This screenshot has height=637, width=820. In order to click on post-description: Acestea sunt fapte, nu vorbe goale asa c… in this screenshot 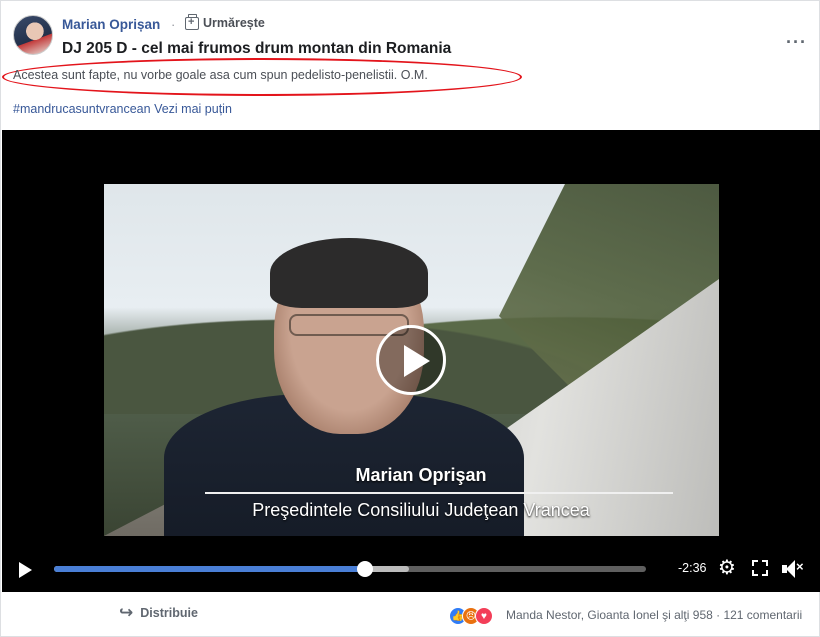, I will do `click(220, 75)`.